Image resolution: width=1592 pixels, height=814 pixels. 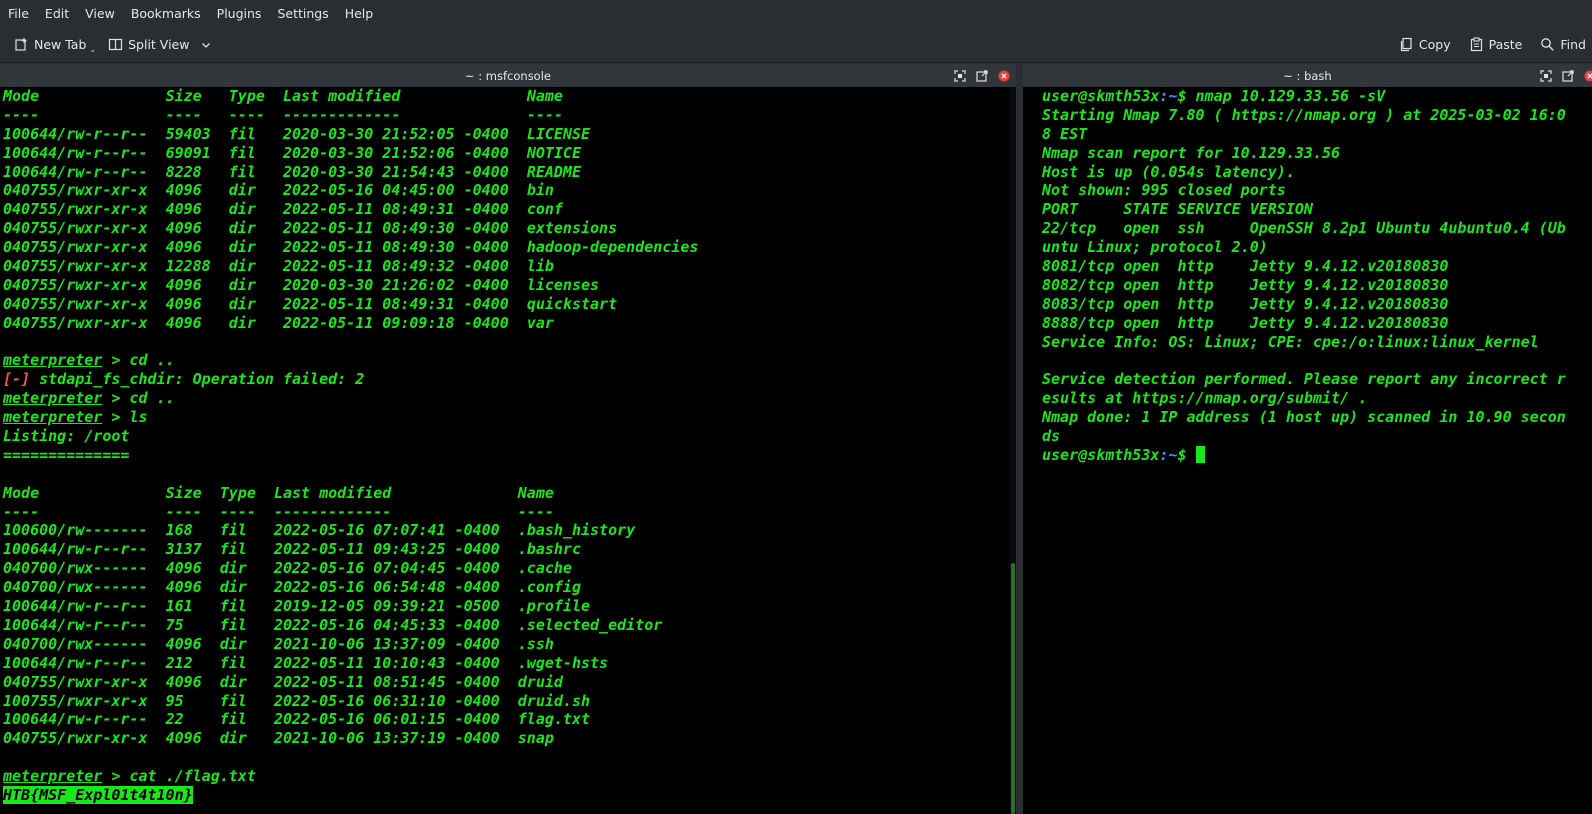 What do you see at coordinates (84, 114) in the screenshot?
I see `cell-mode: ----` at bounding box center [84, 114].